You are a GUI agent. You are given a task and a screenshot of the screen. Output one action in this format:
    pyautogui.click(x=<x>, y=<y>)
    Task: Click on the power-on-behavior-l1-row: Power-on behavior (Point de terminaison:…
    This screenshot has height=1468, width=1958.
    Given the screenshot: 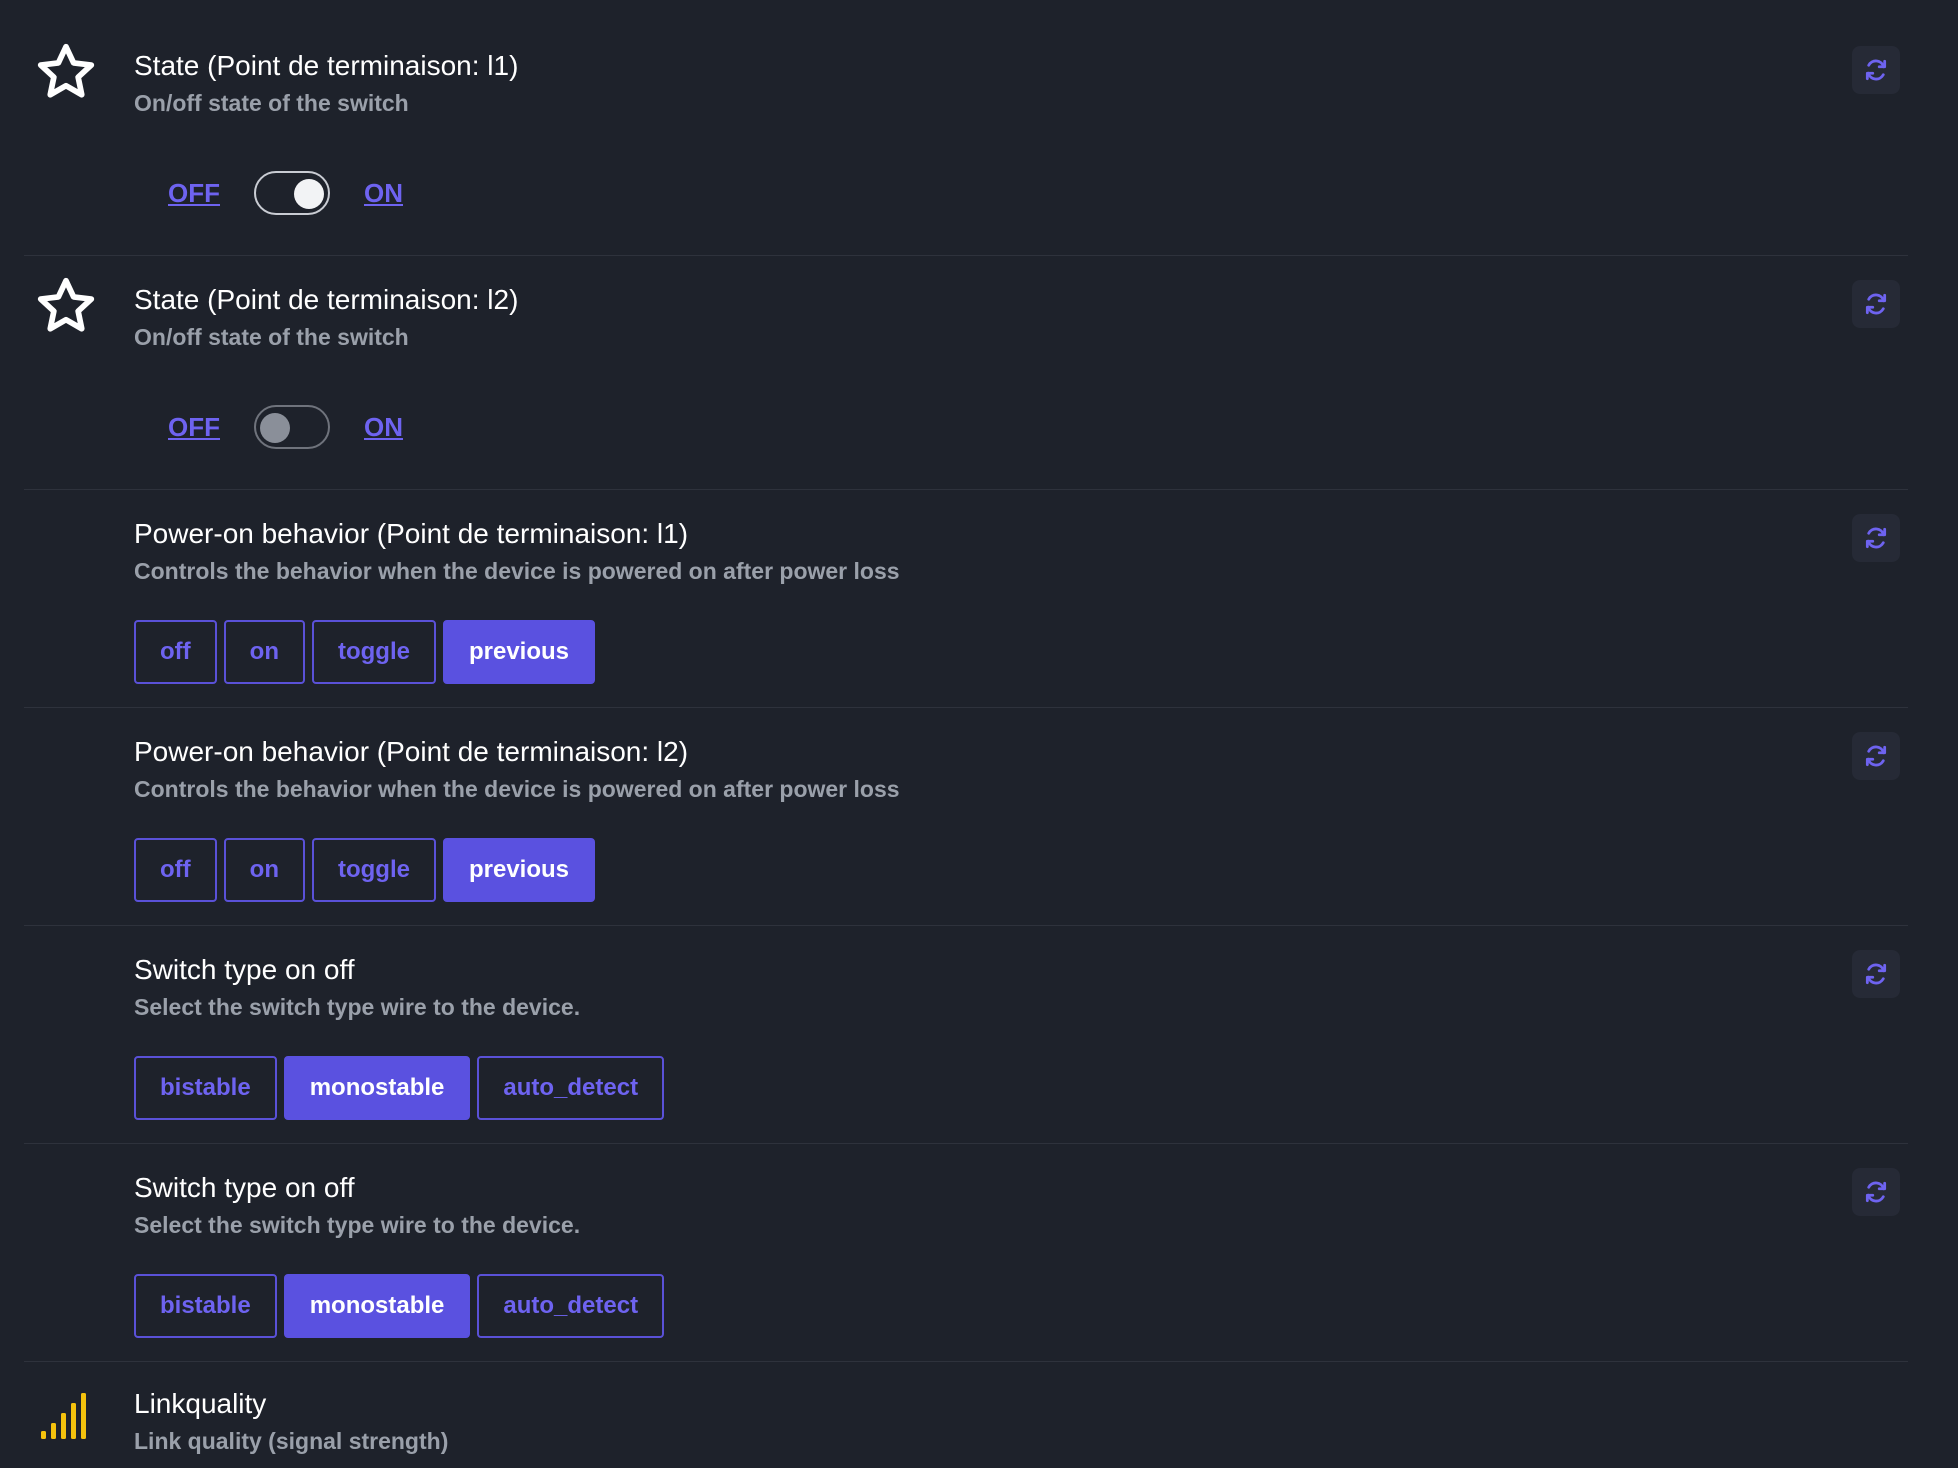 What is the action you would take?
    pyautogui.click(x=966, y=599)
    